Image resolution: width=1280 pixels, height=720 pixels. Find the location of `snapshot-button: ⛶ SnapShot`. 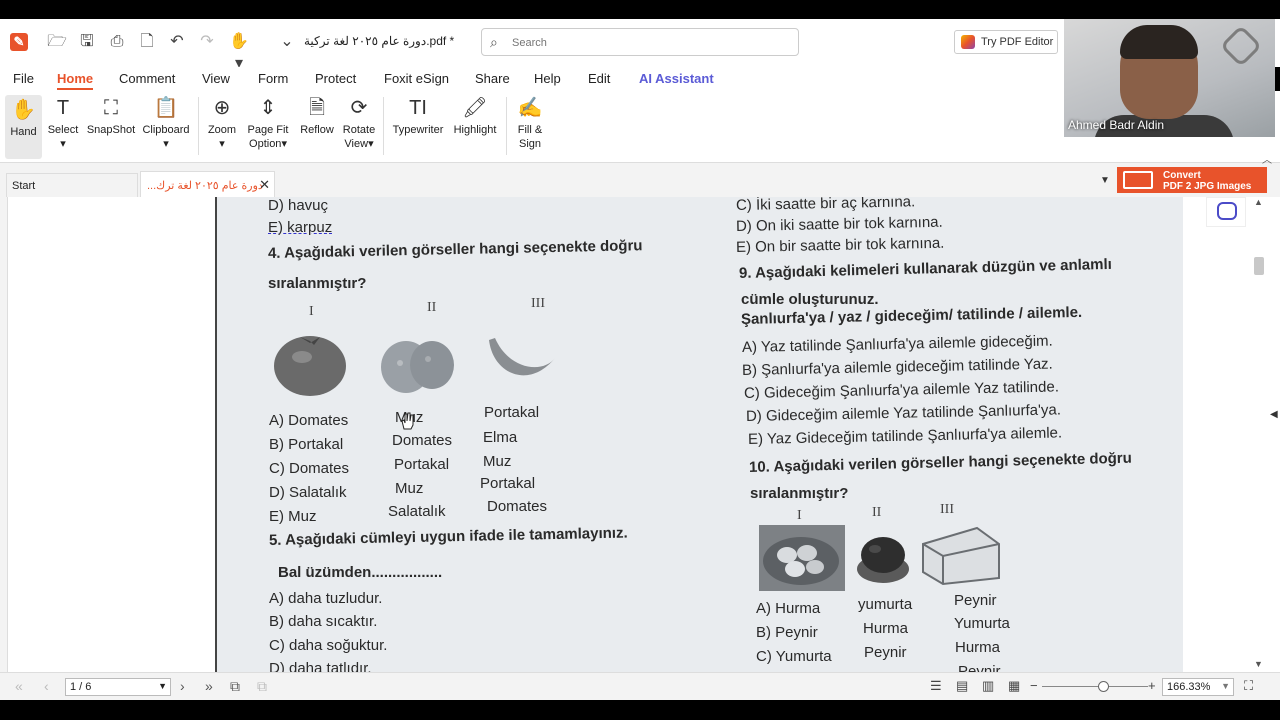

snapshot-button: ⛶ SnapShot is located at coordinates (111, 116).